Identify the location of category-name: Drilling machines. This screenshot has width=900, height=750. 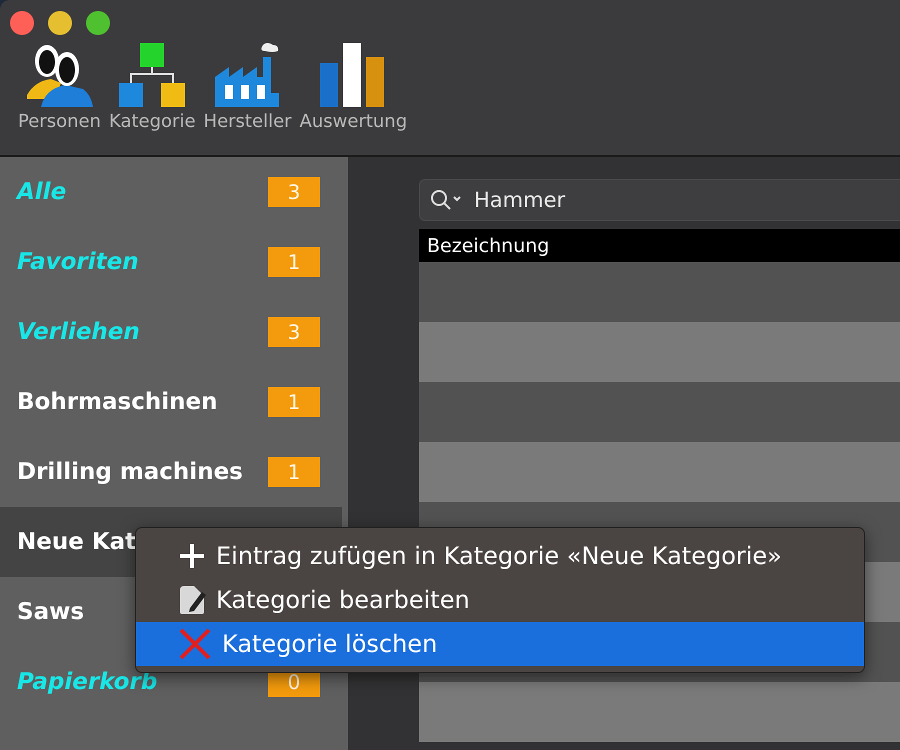
(130, 472).